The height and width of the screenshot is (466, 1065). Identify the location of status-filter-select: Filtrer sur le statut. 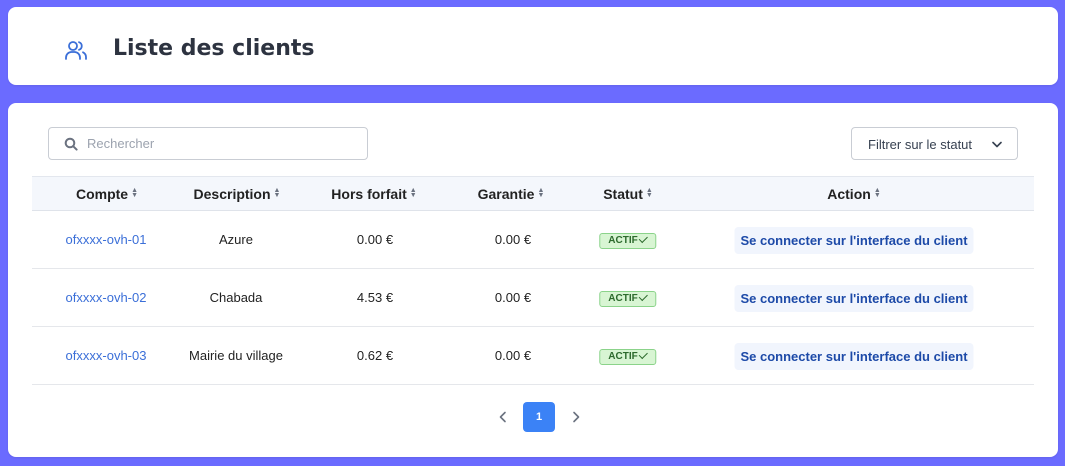
(934, 143).